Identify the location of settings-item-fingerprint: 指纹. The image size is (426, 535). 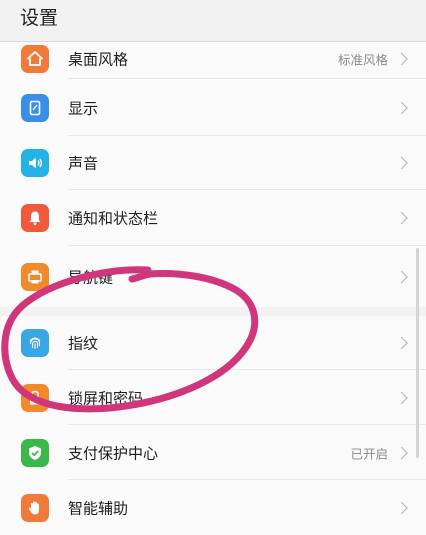
(213, 343).